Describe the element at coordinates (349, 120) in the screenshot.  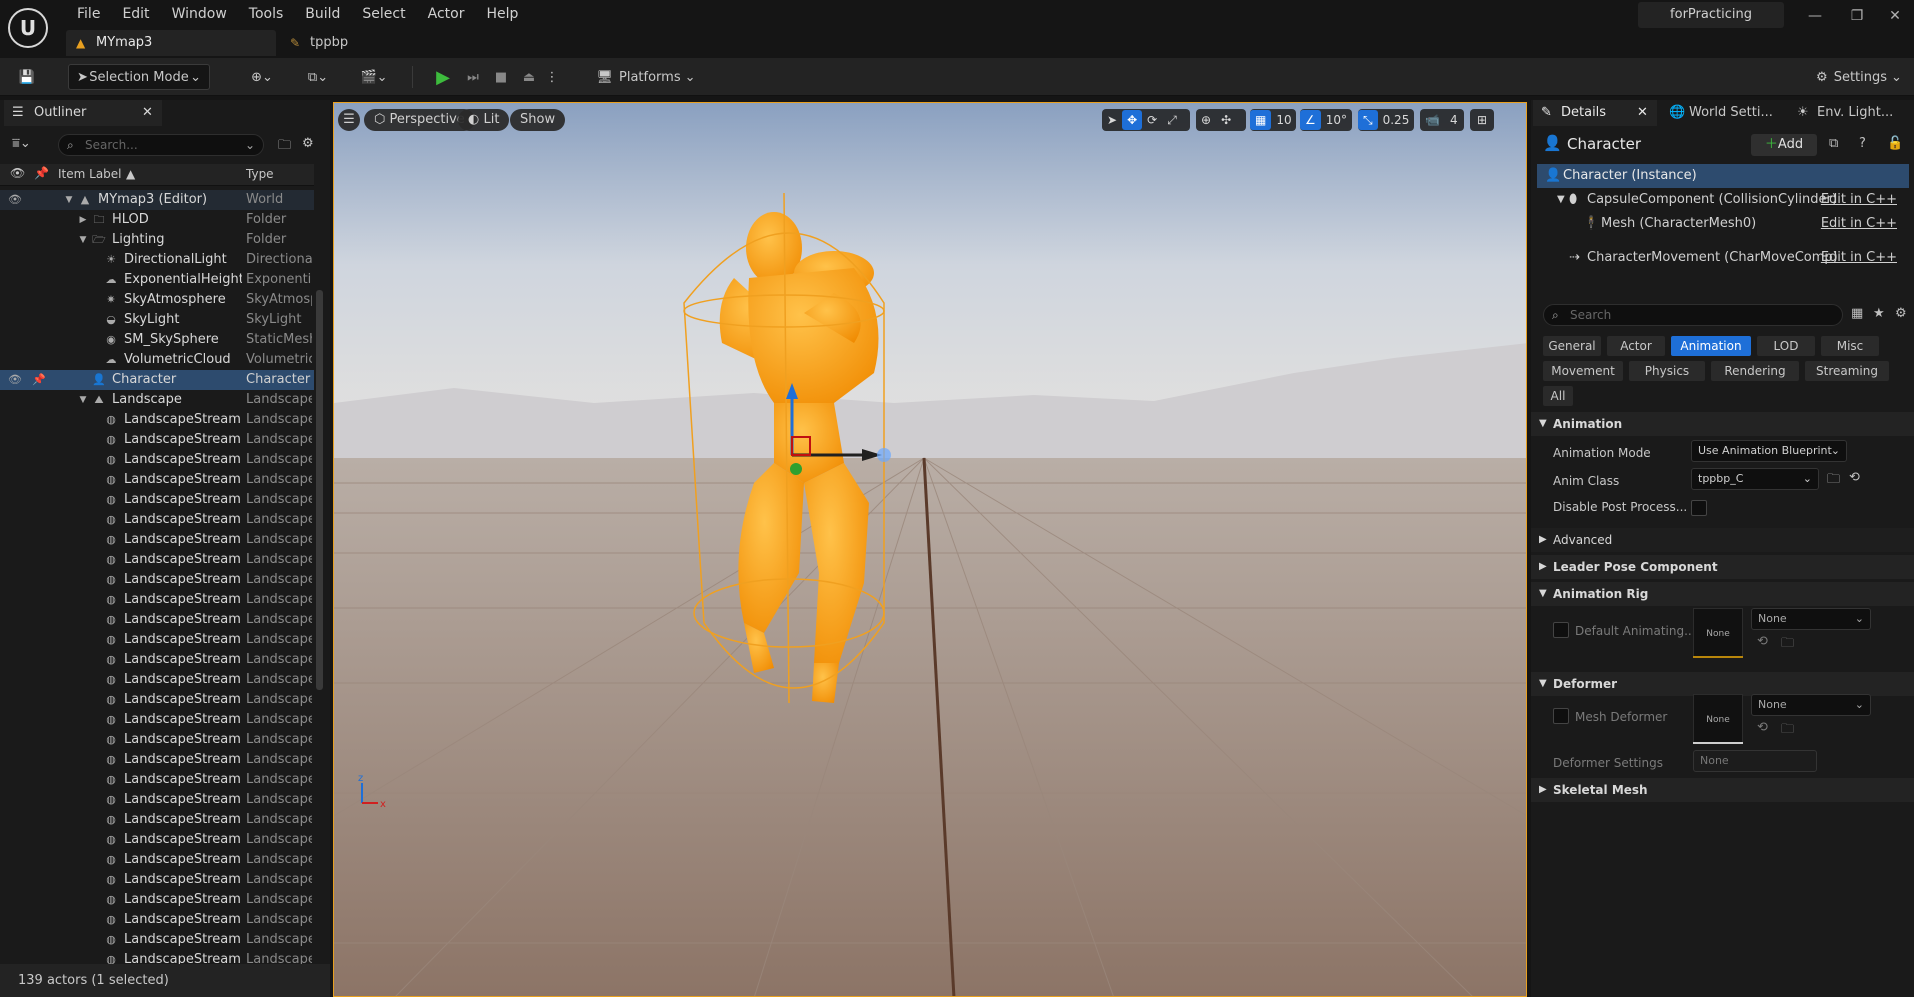
I see `viewport-menu-icon: ☰` at that location.